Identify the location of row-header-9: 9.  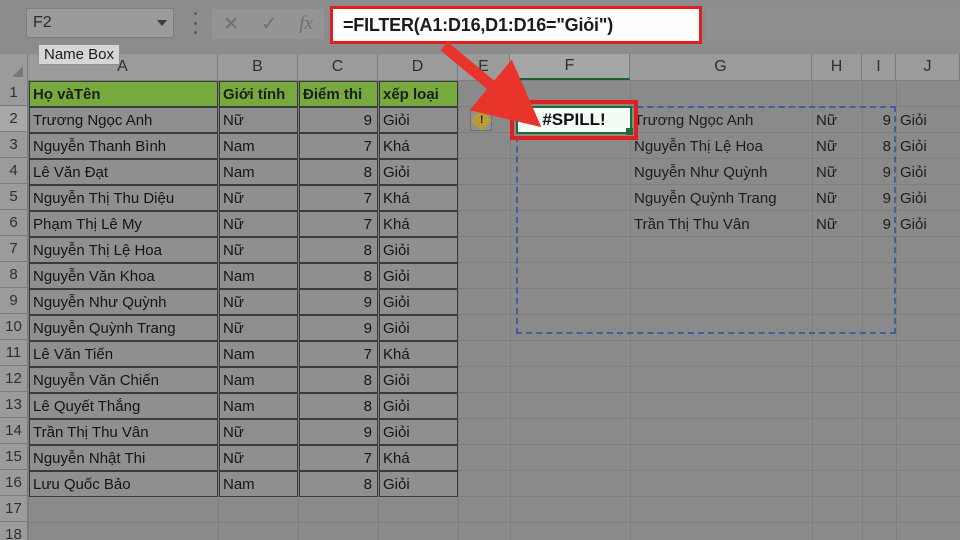
(14, 301).